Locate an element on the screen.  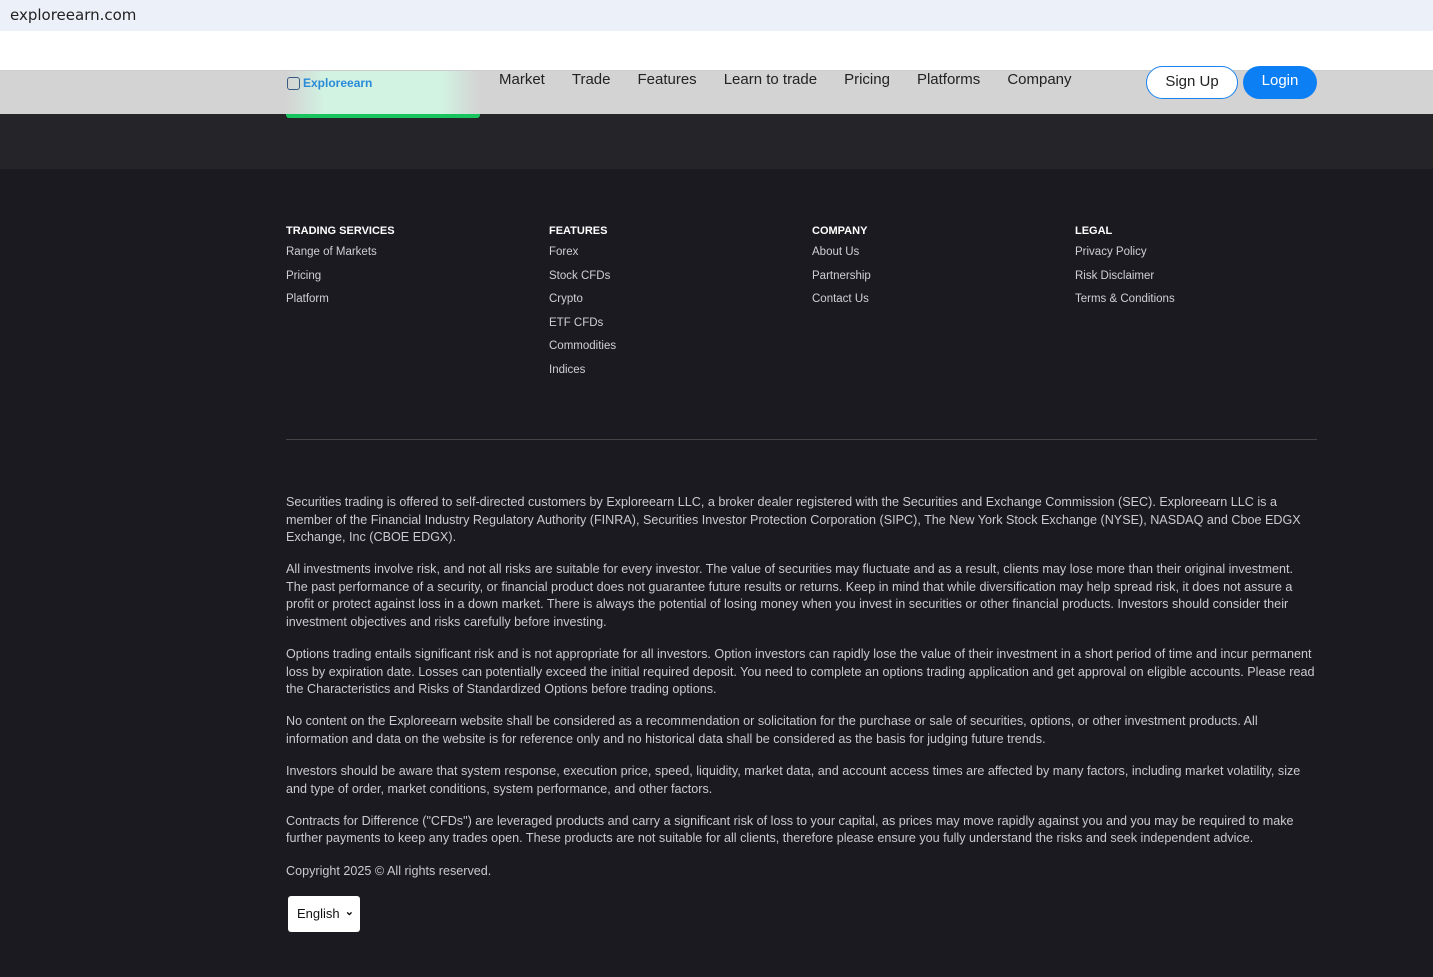
copyright: Copyright 2025 © All rights reserved. is located at coordinates (389, 870).